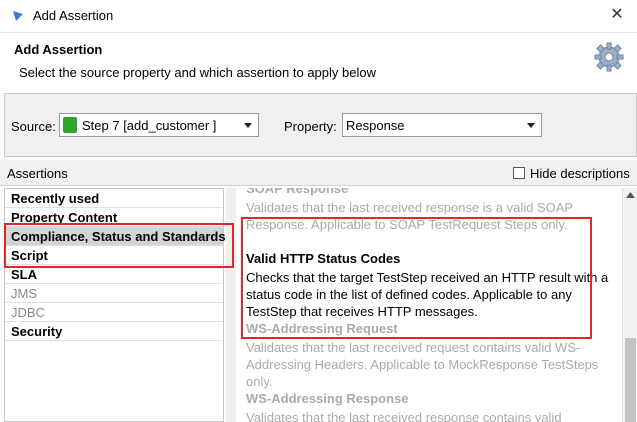  What do you see at coordinates (630, 195) in the screenshot?
I see `scroll-up-icon` at bounding box center [630, 195].